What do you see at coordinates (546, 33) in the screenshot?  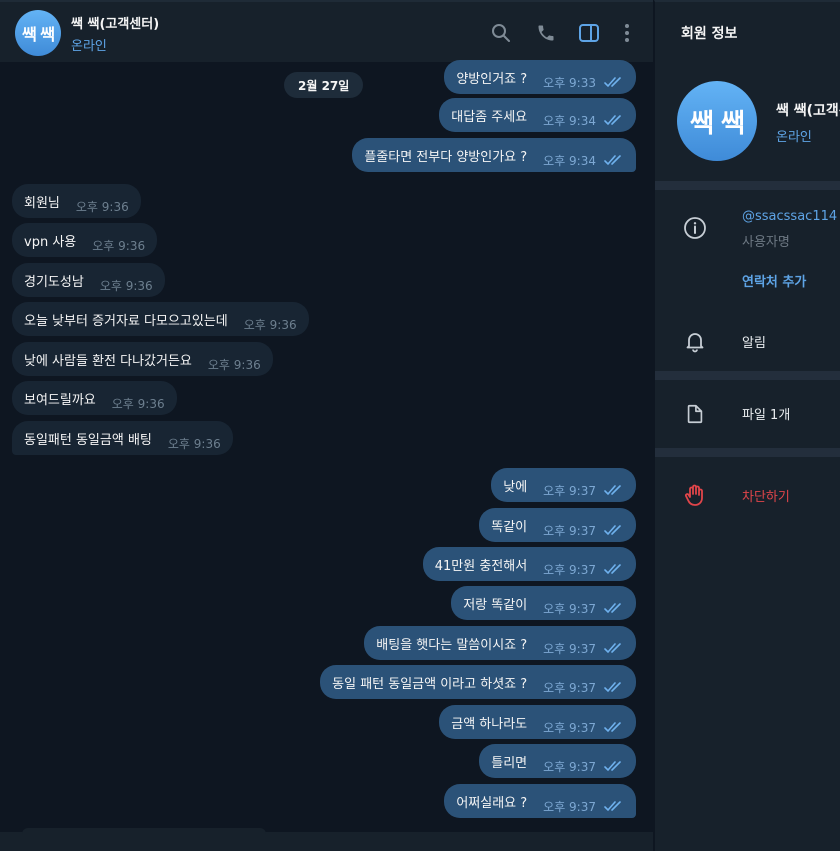 I see `phone-icon` at bounding box center [546, 33].